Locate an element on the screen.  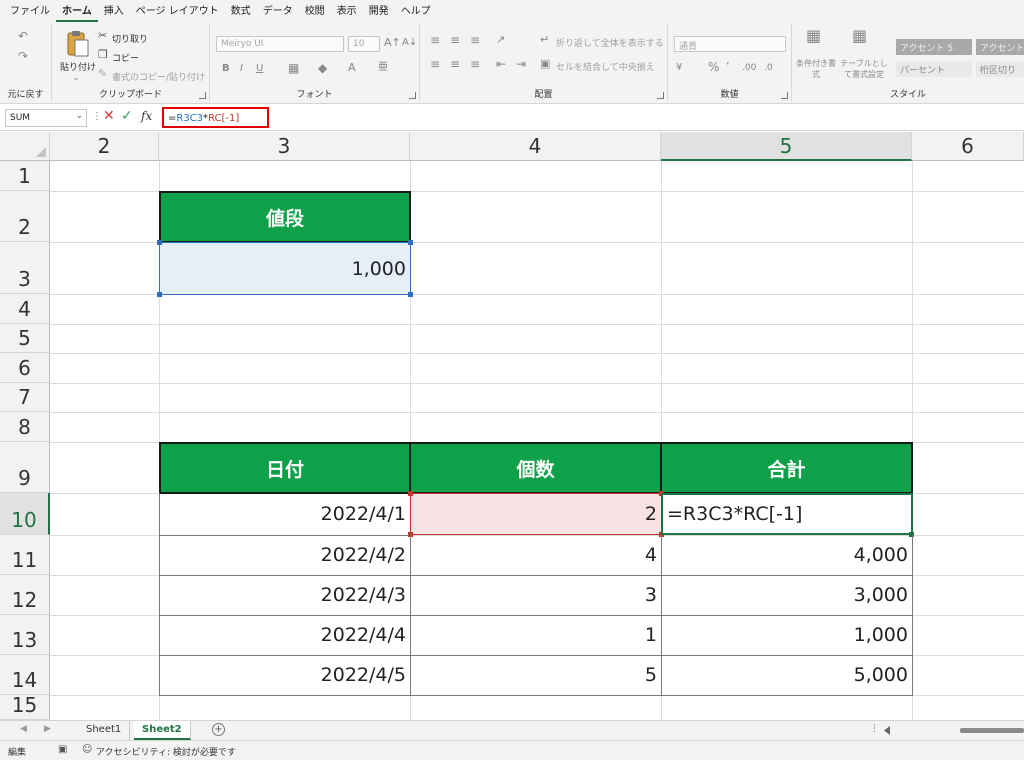
menu-tab-formulas: 数式 is located at coordinates (241, 12).